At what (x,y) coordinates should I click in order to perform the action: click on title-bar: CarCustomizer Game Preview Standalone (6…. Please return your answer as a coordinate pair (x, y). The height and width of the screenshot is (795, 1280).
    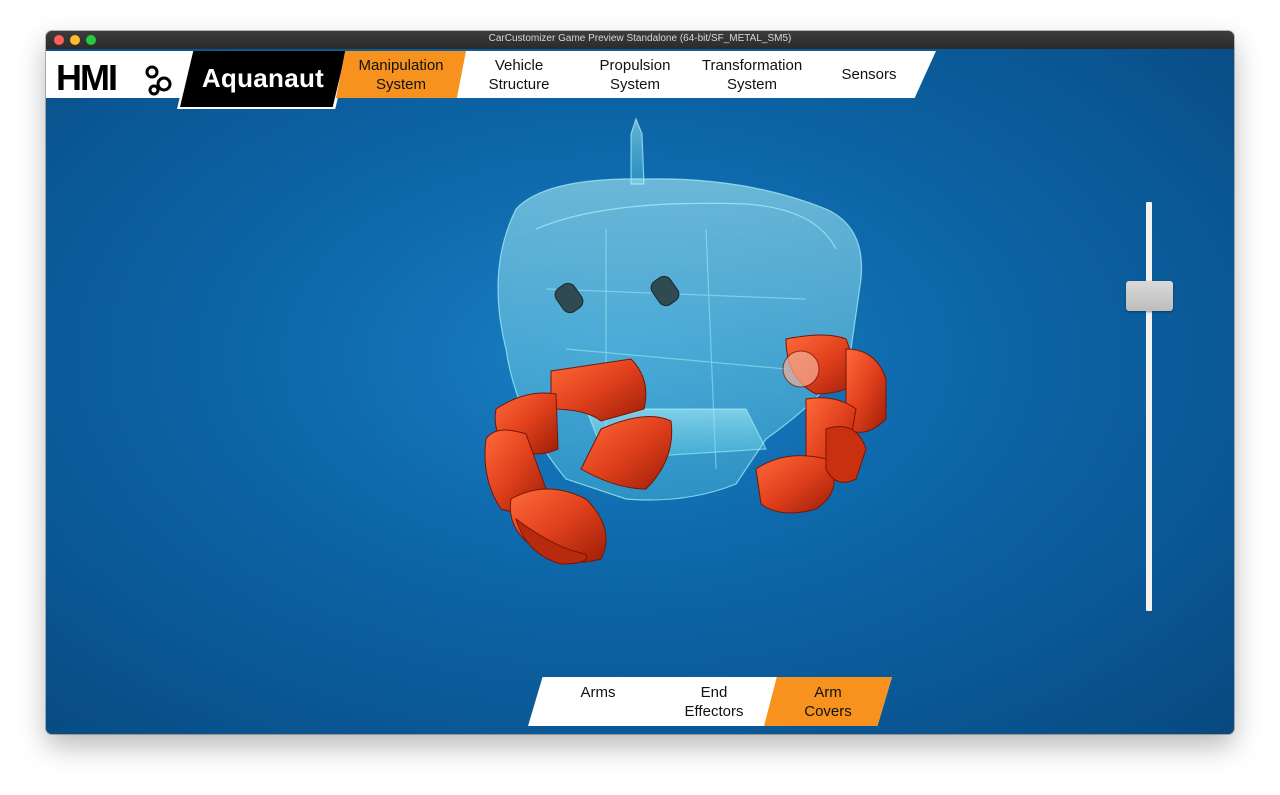
    Looking at the image, I should click on (640, 40).